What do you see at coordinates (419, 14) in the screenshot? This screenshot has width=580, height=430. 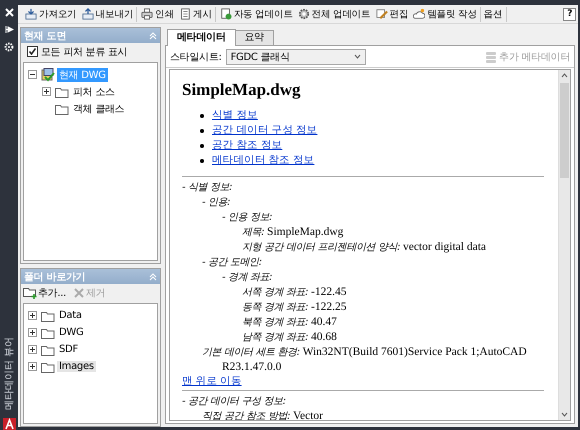 I see `cloud-star-icon` at bounding box center [419, 14].